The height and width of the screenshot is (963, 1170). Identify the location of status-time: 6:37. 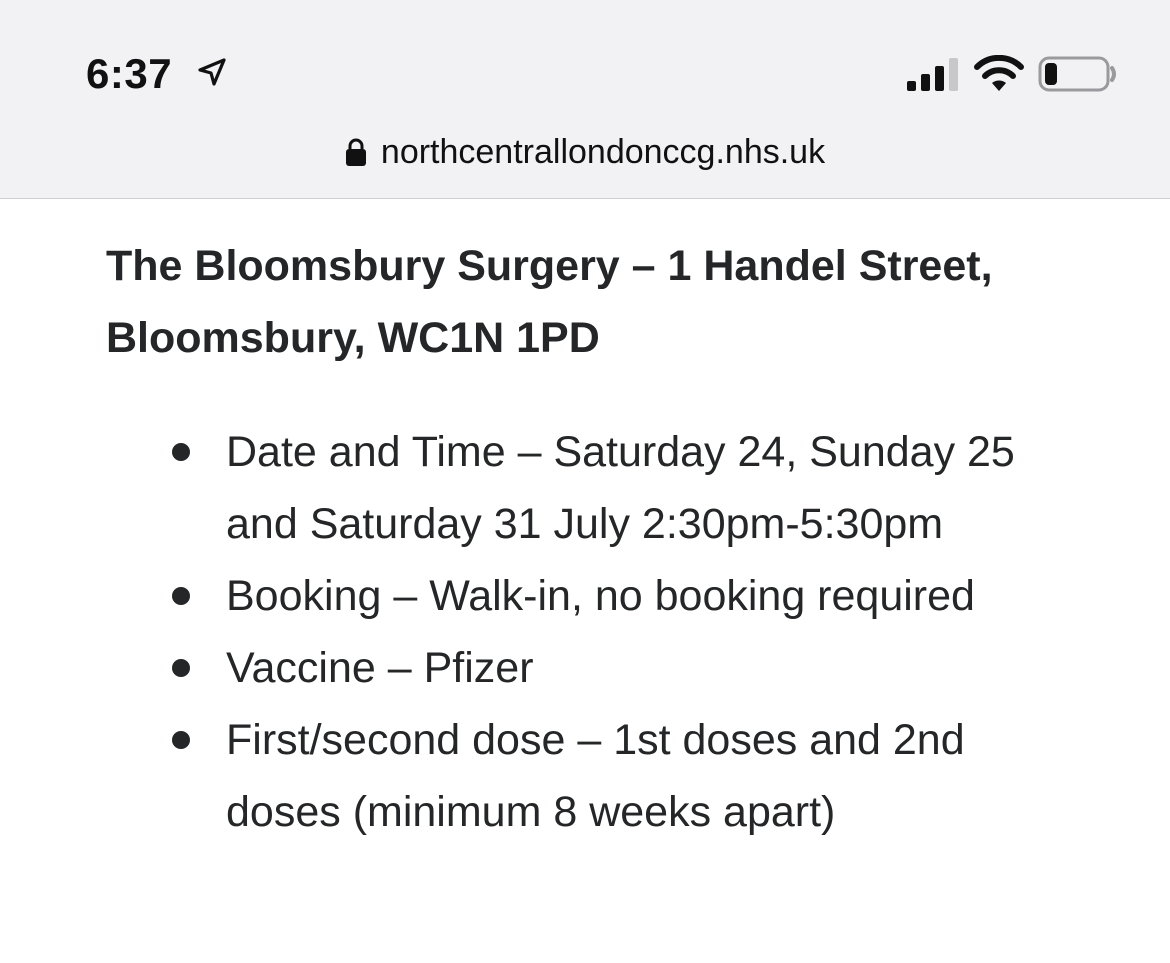
(129, 73).